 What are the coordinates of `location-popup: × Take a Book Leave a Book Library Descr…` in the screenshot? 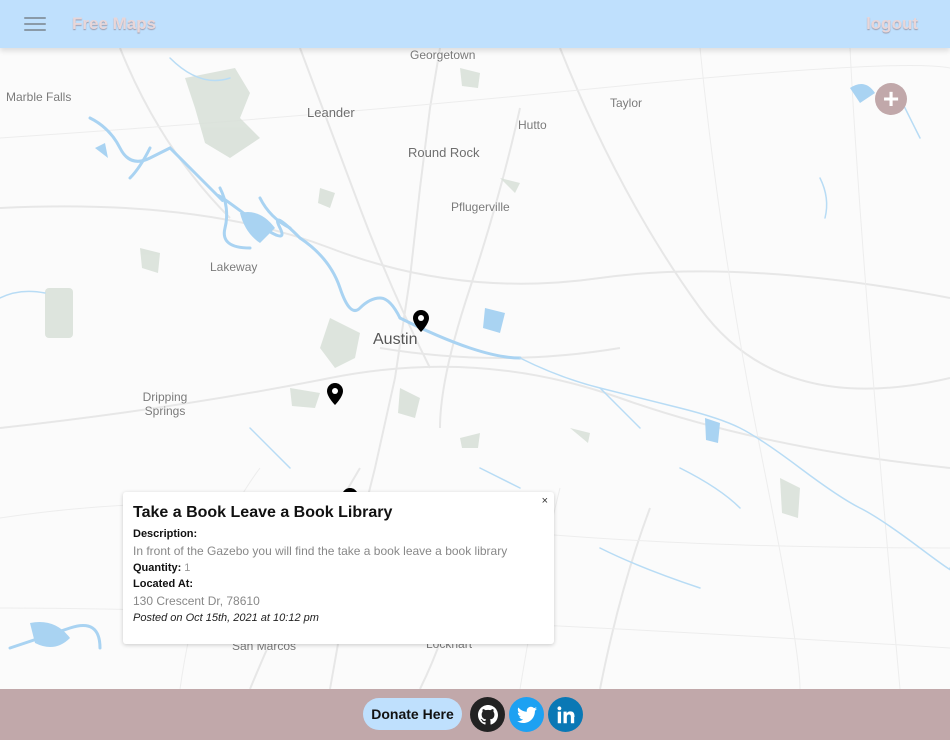 It's located at (338, 568).